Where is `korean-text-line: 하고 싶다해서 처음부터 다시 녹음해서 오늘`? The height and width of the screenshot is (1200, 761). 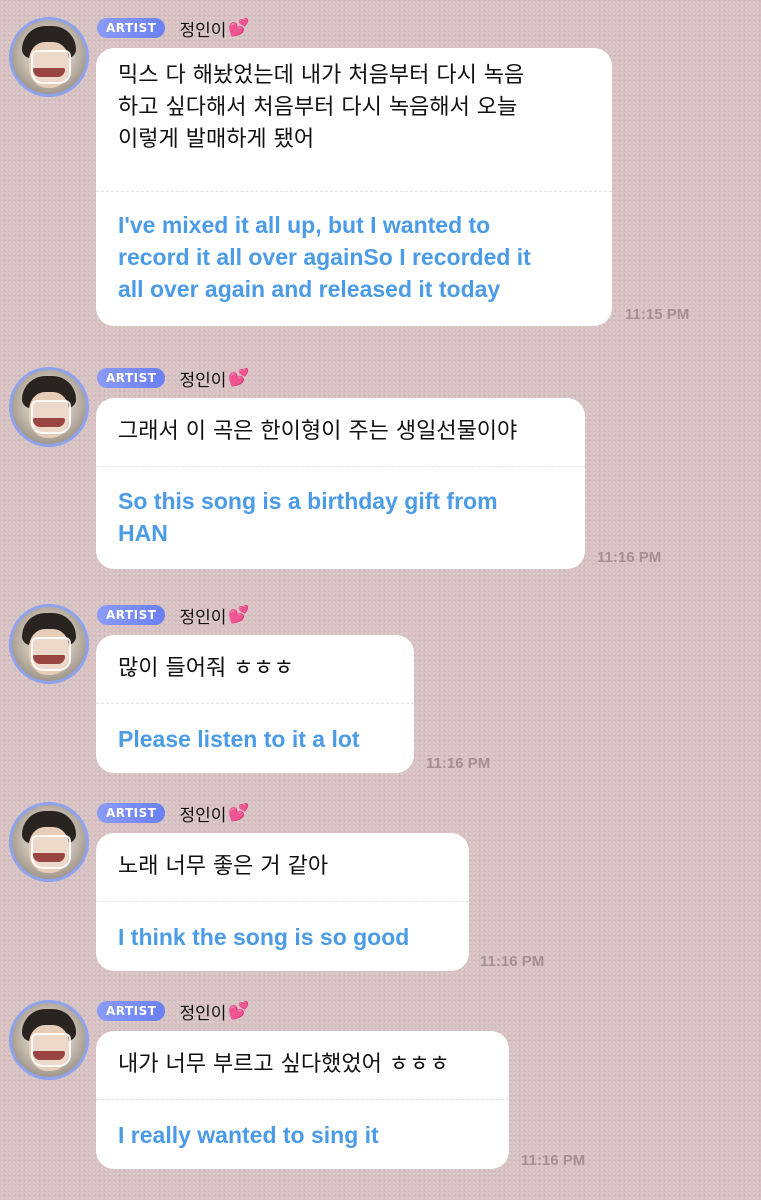
korean-text-line: 하고 싶다해서 처음부터 다시 녹음해서 오늘 is located at coordinates (318, 107).